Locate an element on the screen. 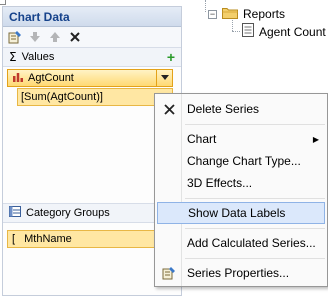  category-groups-icon is located at coordinates (15, 213).